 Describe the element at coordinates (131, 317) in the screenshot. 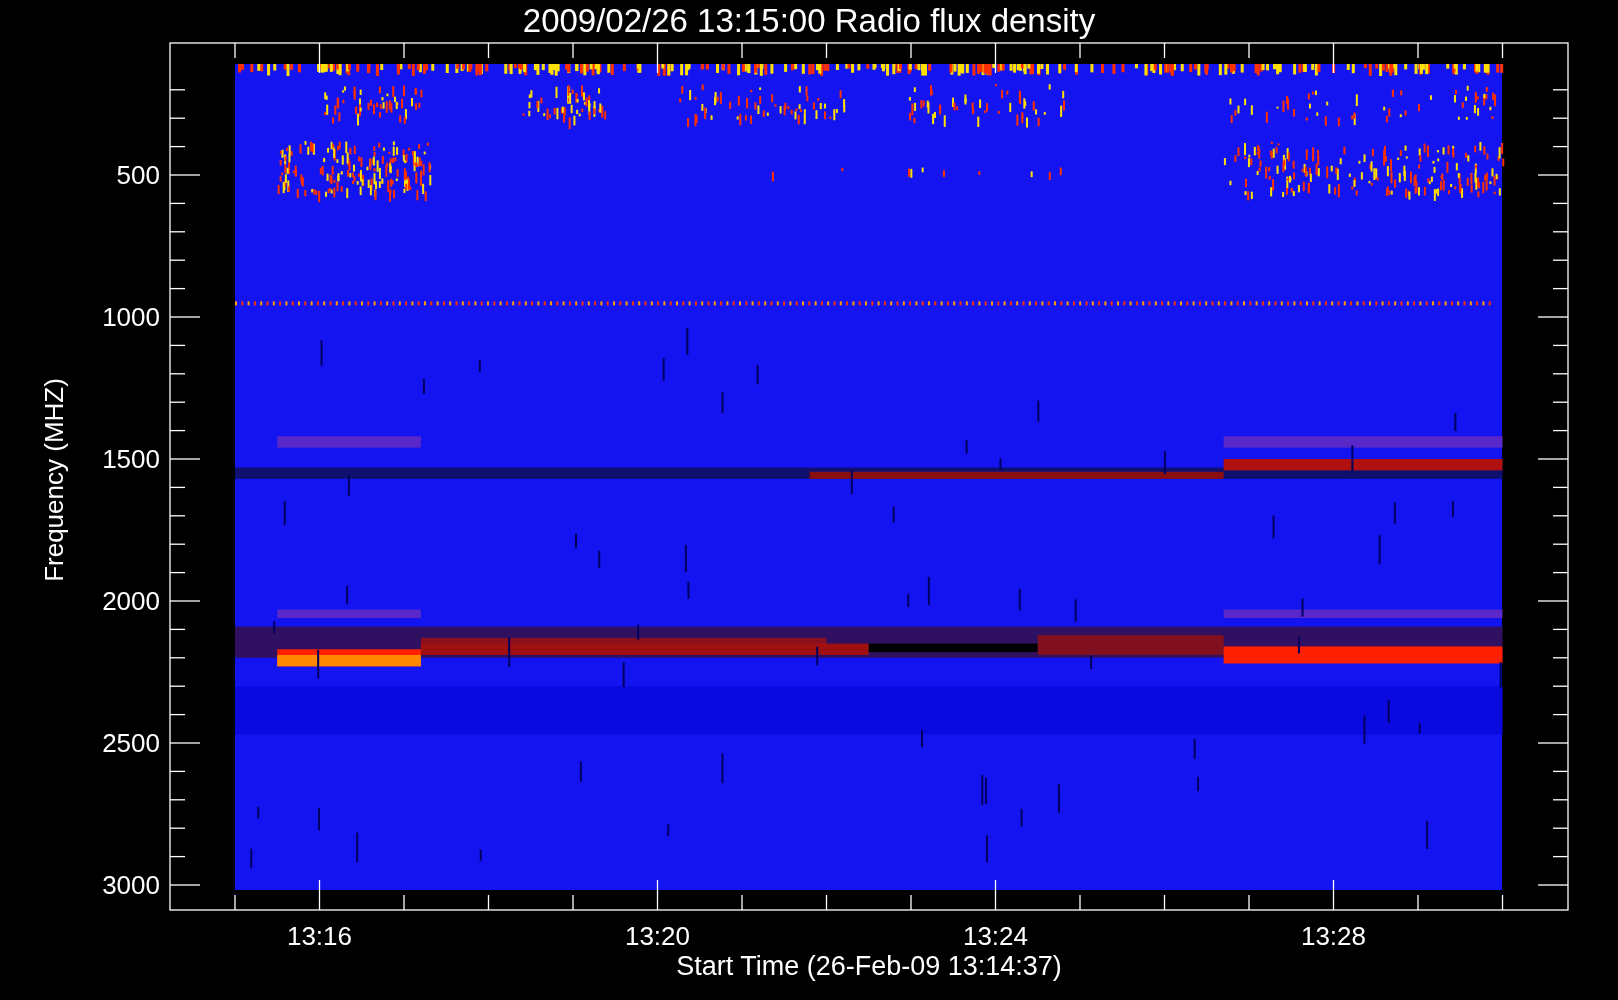

I see `y-tick-label: 1000` at that location.